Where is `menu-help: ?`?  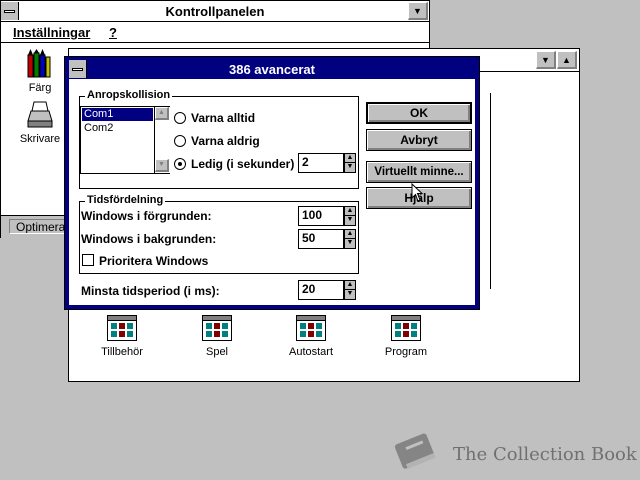 menu-help: ? is located at coordinates (113, 32).